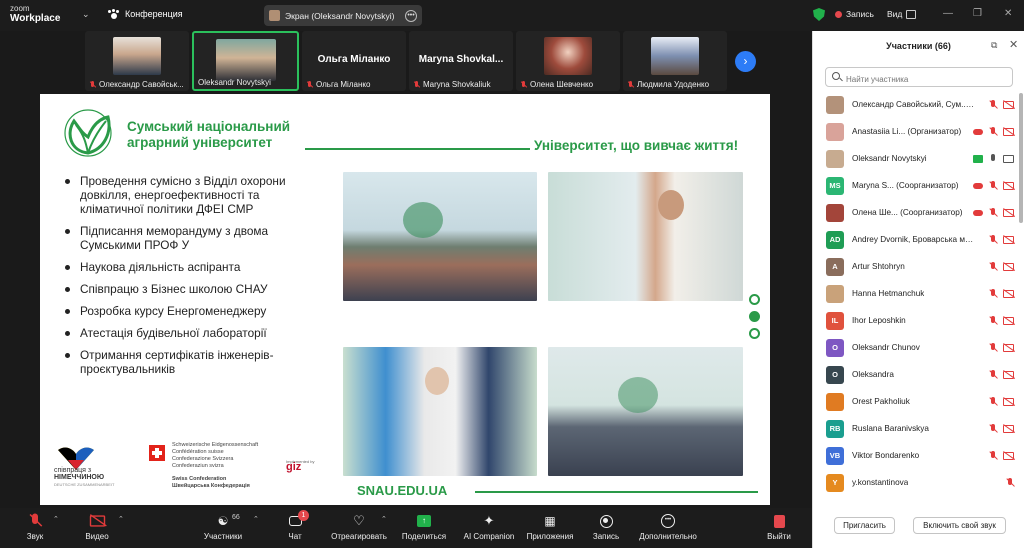 The width and height of the screenshot is (1024, 548). Describe the element at coordinates (245, 61) in the screenshot. I see `thumbnail-tile-active: Oleksandr Novytskyi` at that location.